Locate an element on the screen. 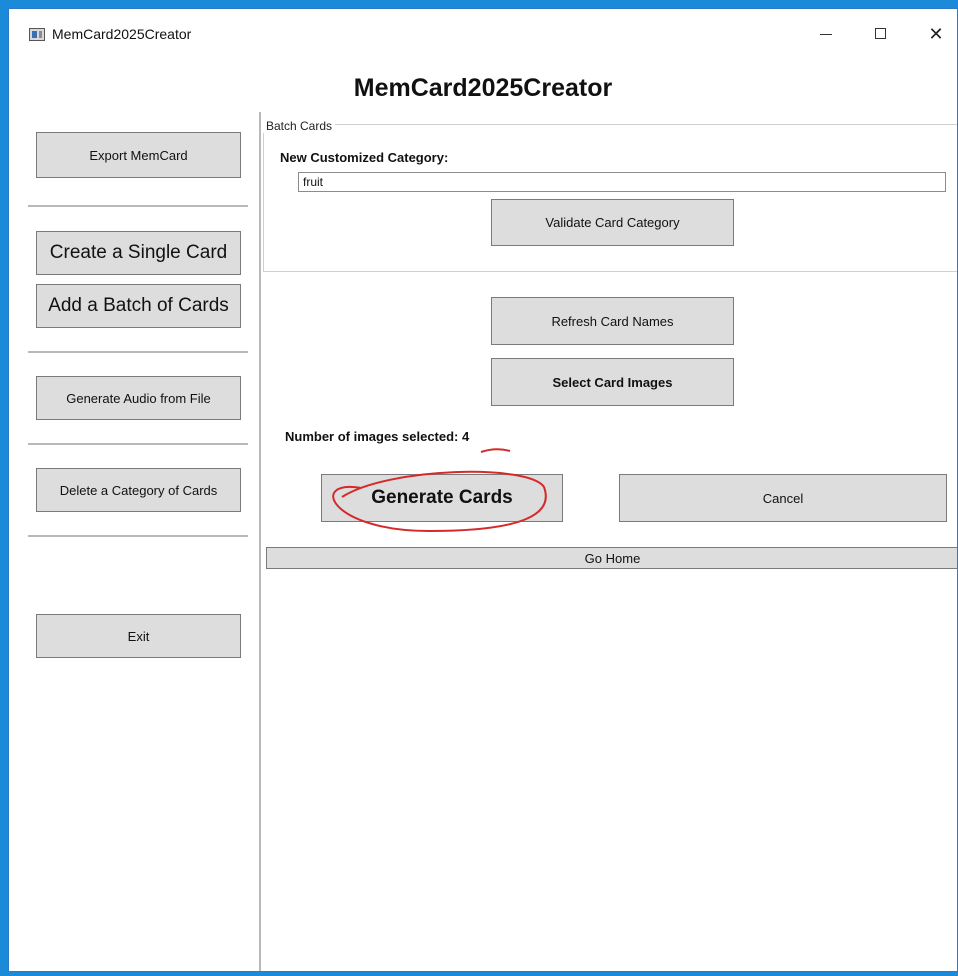 The image size is (958, 976). close-icon: ✕ is located at coordinates (936, 34).